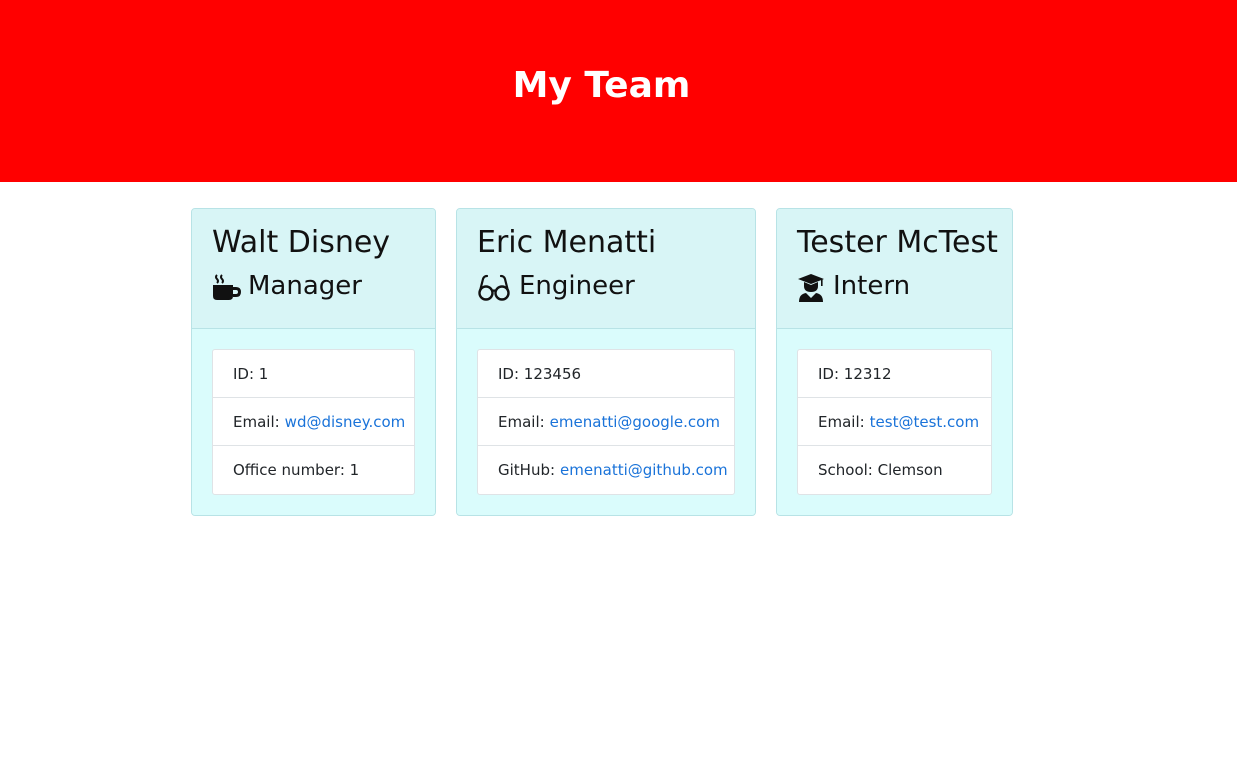 The height and width of the screenshot is (772, 1237). I want to click on id-item: ID: 12312, so click(894, 374).